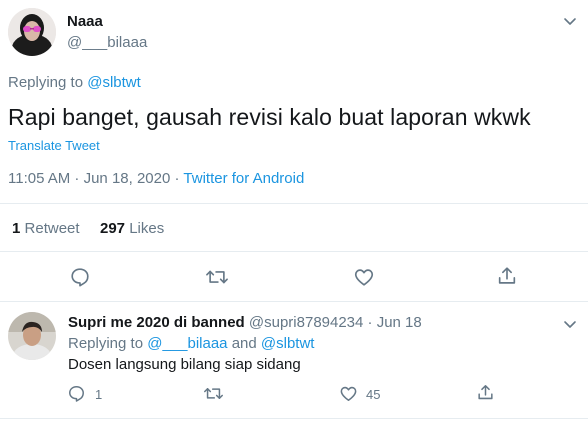  I want to click on author-handle: @___bilaaa, so click(107, 42).